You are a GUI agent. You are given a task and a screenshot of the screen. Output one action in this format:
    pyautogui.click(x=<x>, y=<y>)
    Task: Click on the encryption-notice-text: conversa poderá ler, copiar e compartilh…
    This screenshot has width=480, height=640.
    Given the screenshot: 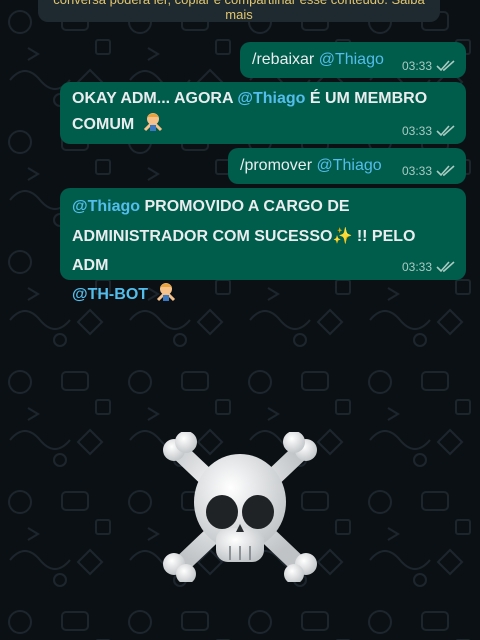 What is the action you would take?
    pyautogui.click(x=238, y=11)
    